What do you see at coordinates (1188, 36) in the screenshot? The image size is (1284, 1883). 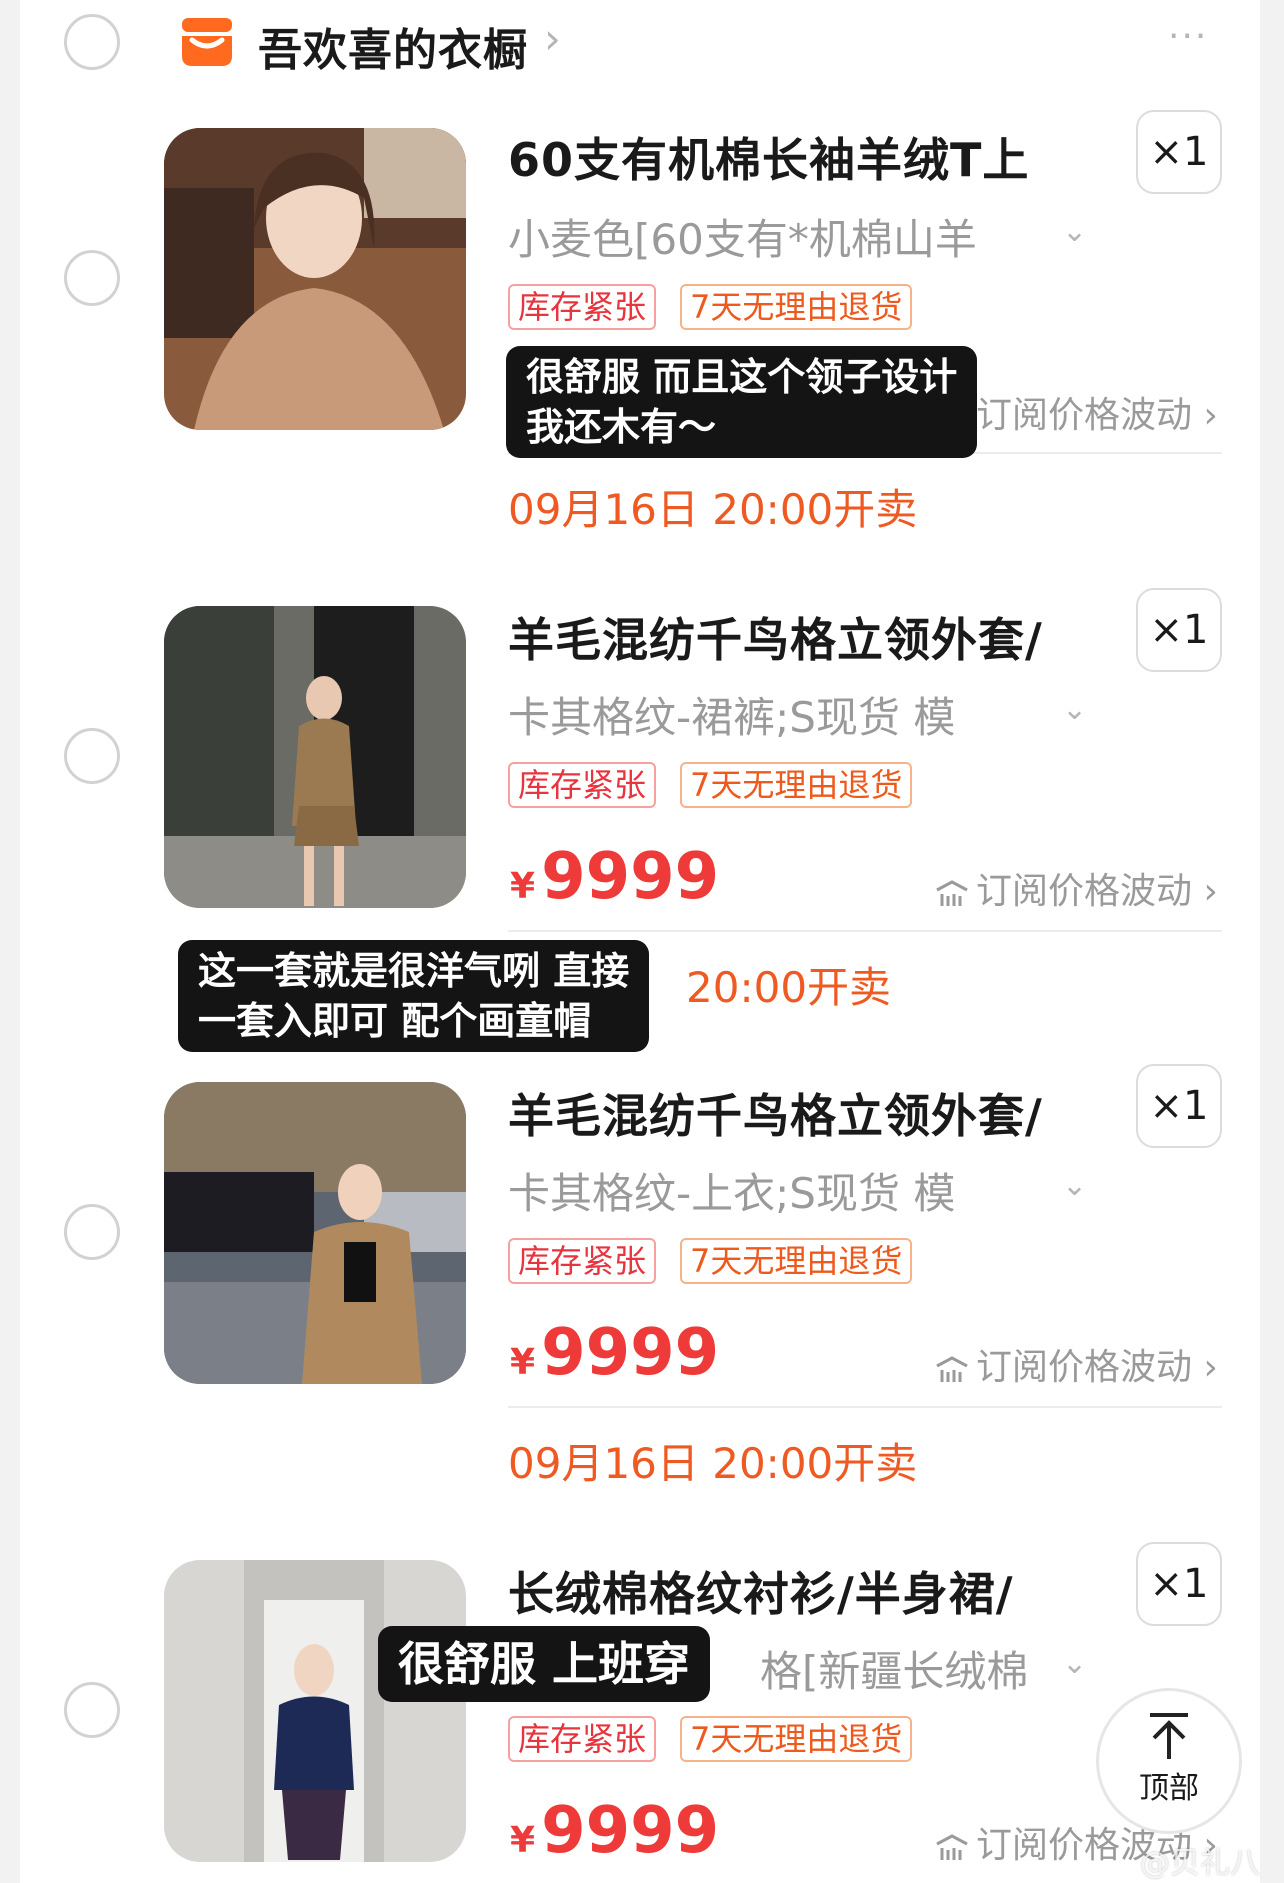 I see `more-icon: ···` at bounding box center [1188, 36].